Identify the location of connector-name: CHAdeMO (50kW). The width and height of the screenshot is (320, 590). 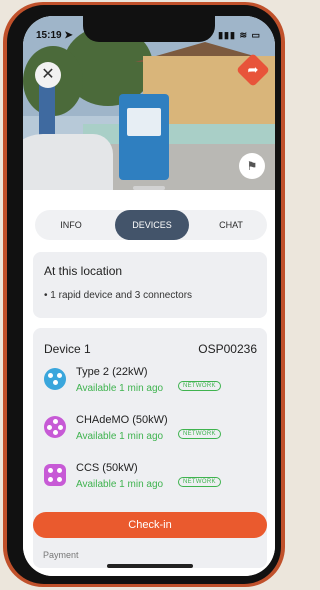
(122, 420).